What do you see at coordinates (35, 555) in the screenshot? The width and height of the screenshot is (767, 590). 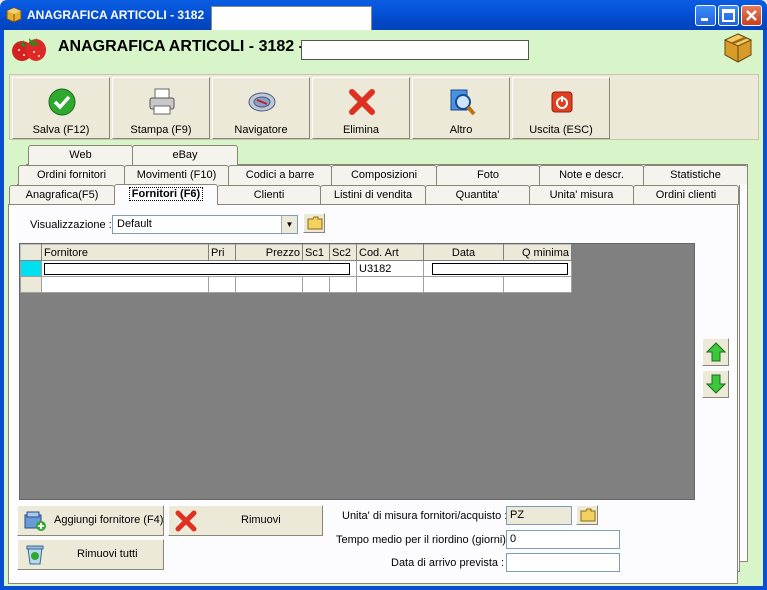 I see `recycle-bin-icon` at bounding box center [35, 555].